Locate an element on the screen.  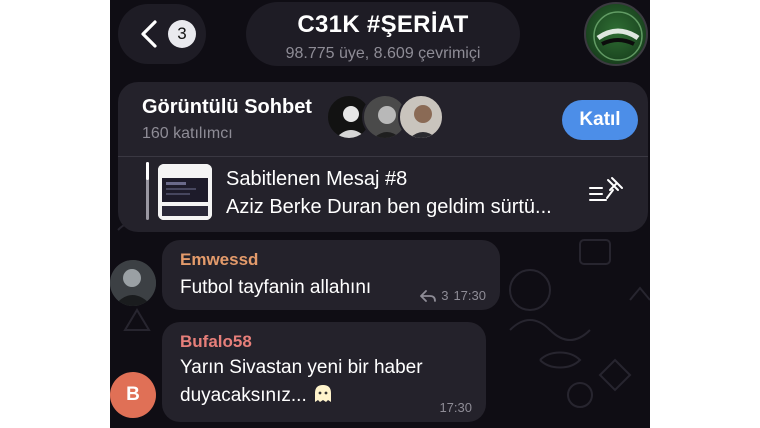
video-chat-title: Görüntülü Sohbet is located at coordinates (227, 107).